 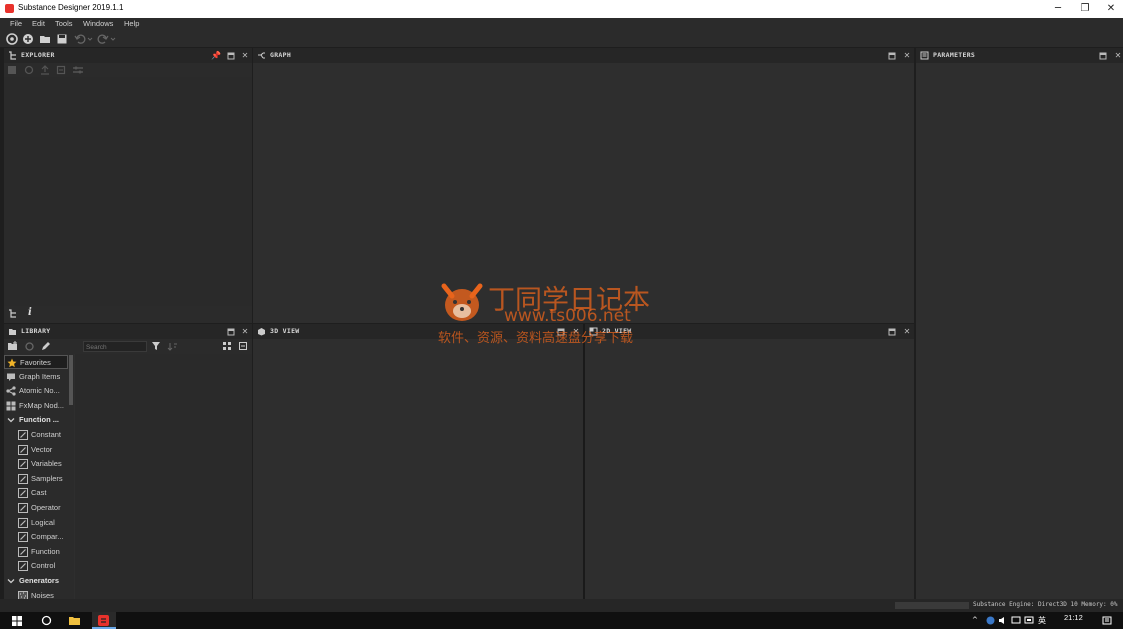 What do you see at coordinates (131, 23) in the screenshot?
I see `menu-help: Help` at bounding box center [131, 23].